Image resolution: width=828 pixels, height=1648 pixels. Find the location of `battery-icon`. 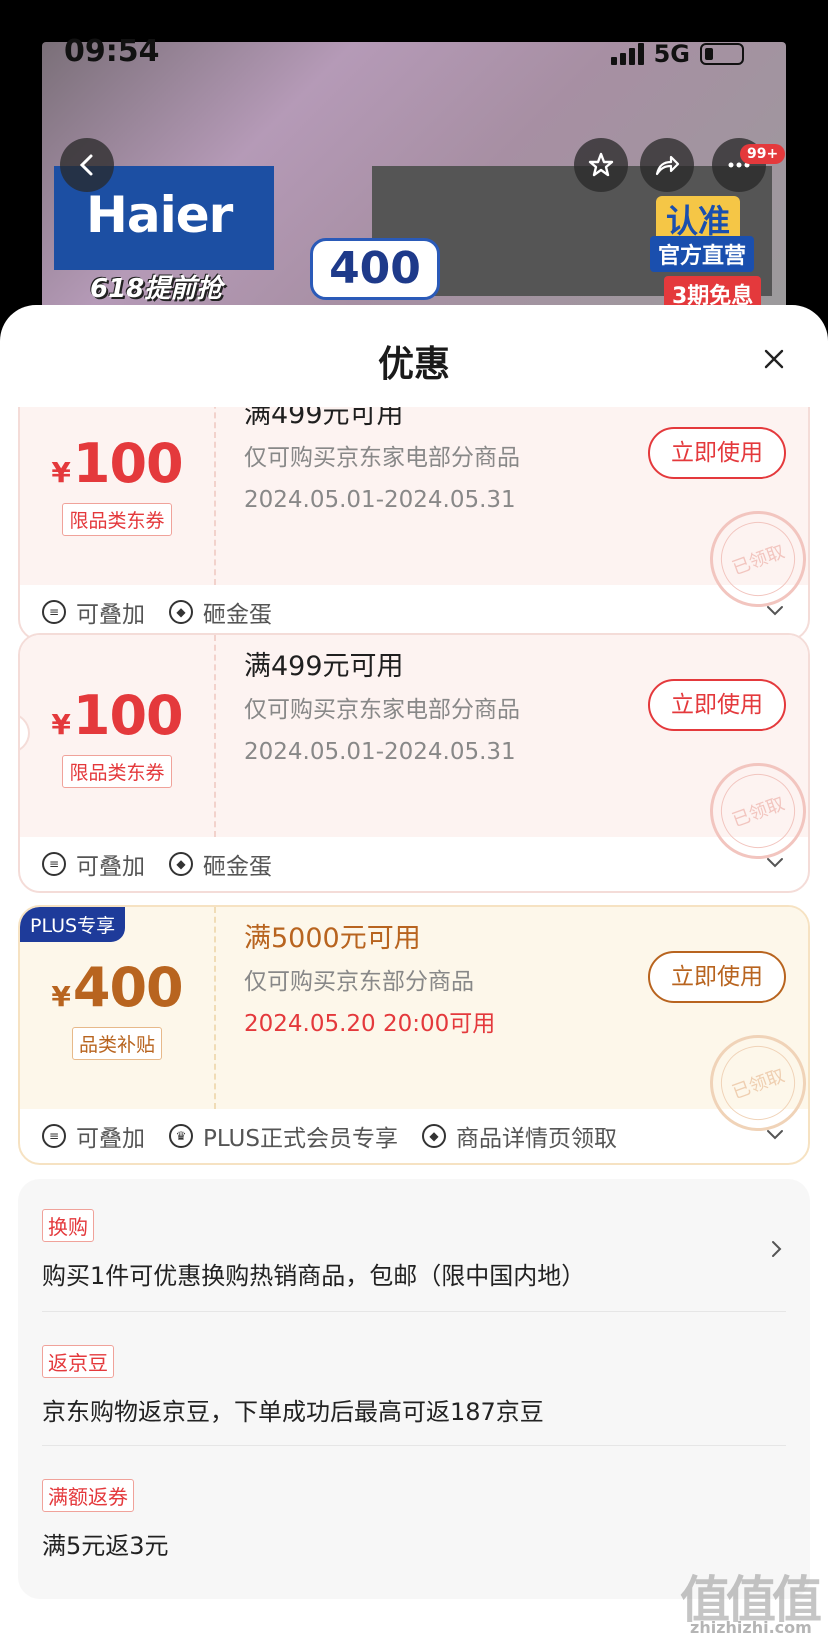

battery-icon is located at coordinates (722, 54).